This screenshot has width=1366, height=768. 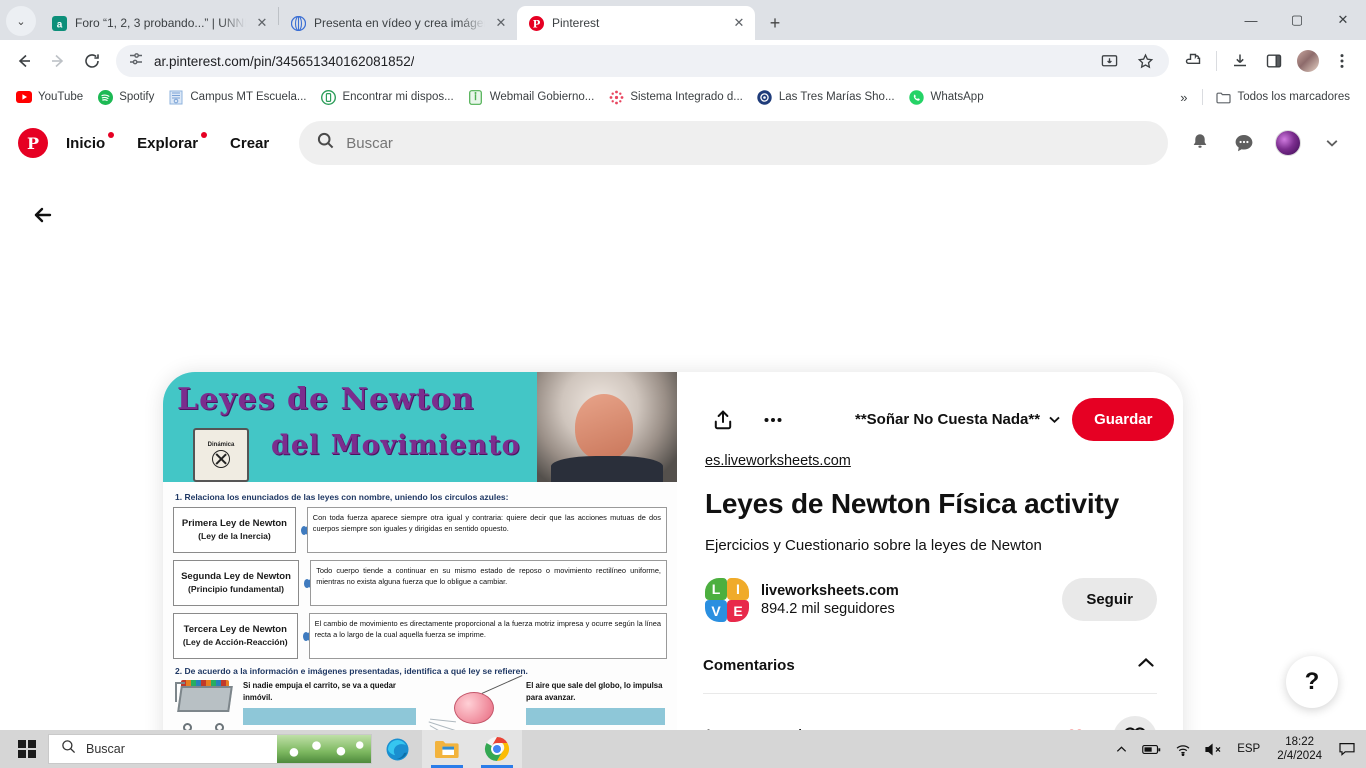 I want to click on pinterest-header: P Inicio Explorar Crear Buscar, so click(x=683, y=143).